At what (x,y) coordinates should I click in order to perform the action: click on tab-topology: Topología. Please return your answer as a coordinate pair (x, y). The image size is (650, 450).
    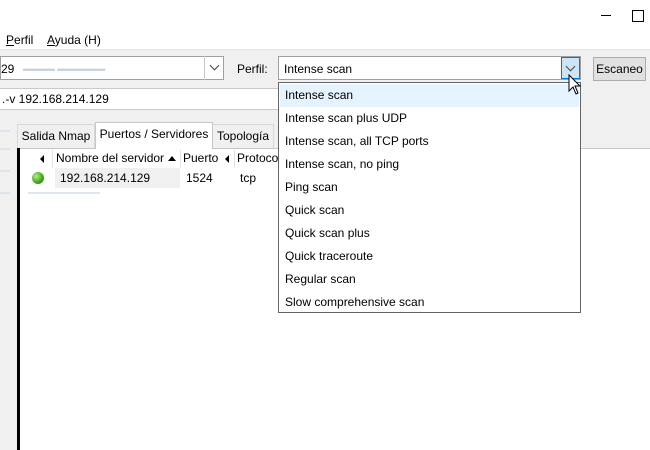
    Looking at the image, I should click on (243, 136).